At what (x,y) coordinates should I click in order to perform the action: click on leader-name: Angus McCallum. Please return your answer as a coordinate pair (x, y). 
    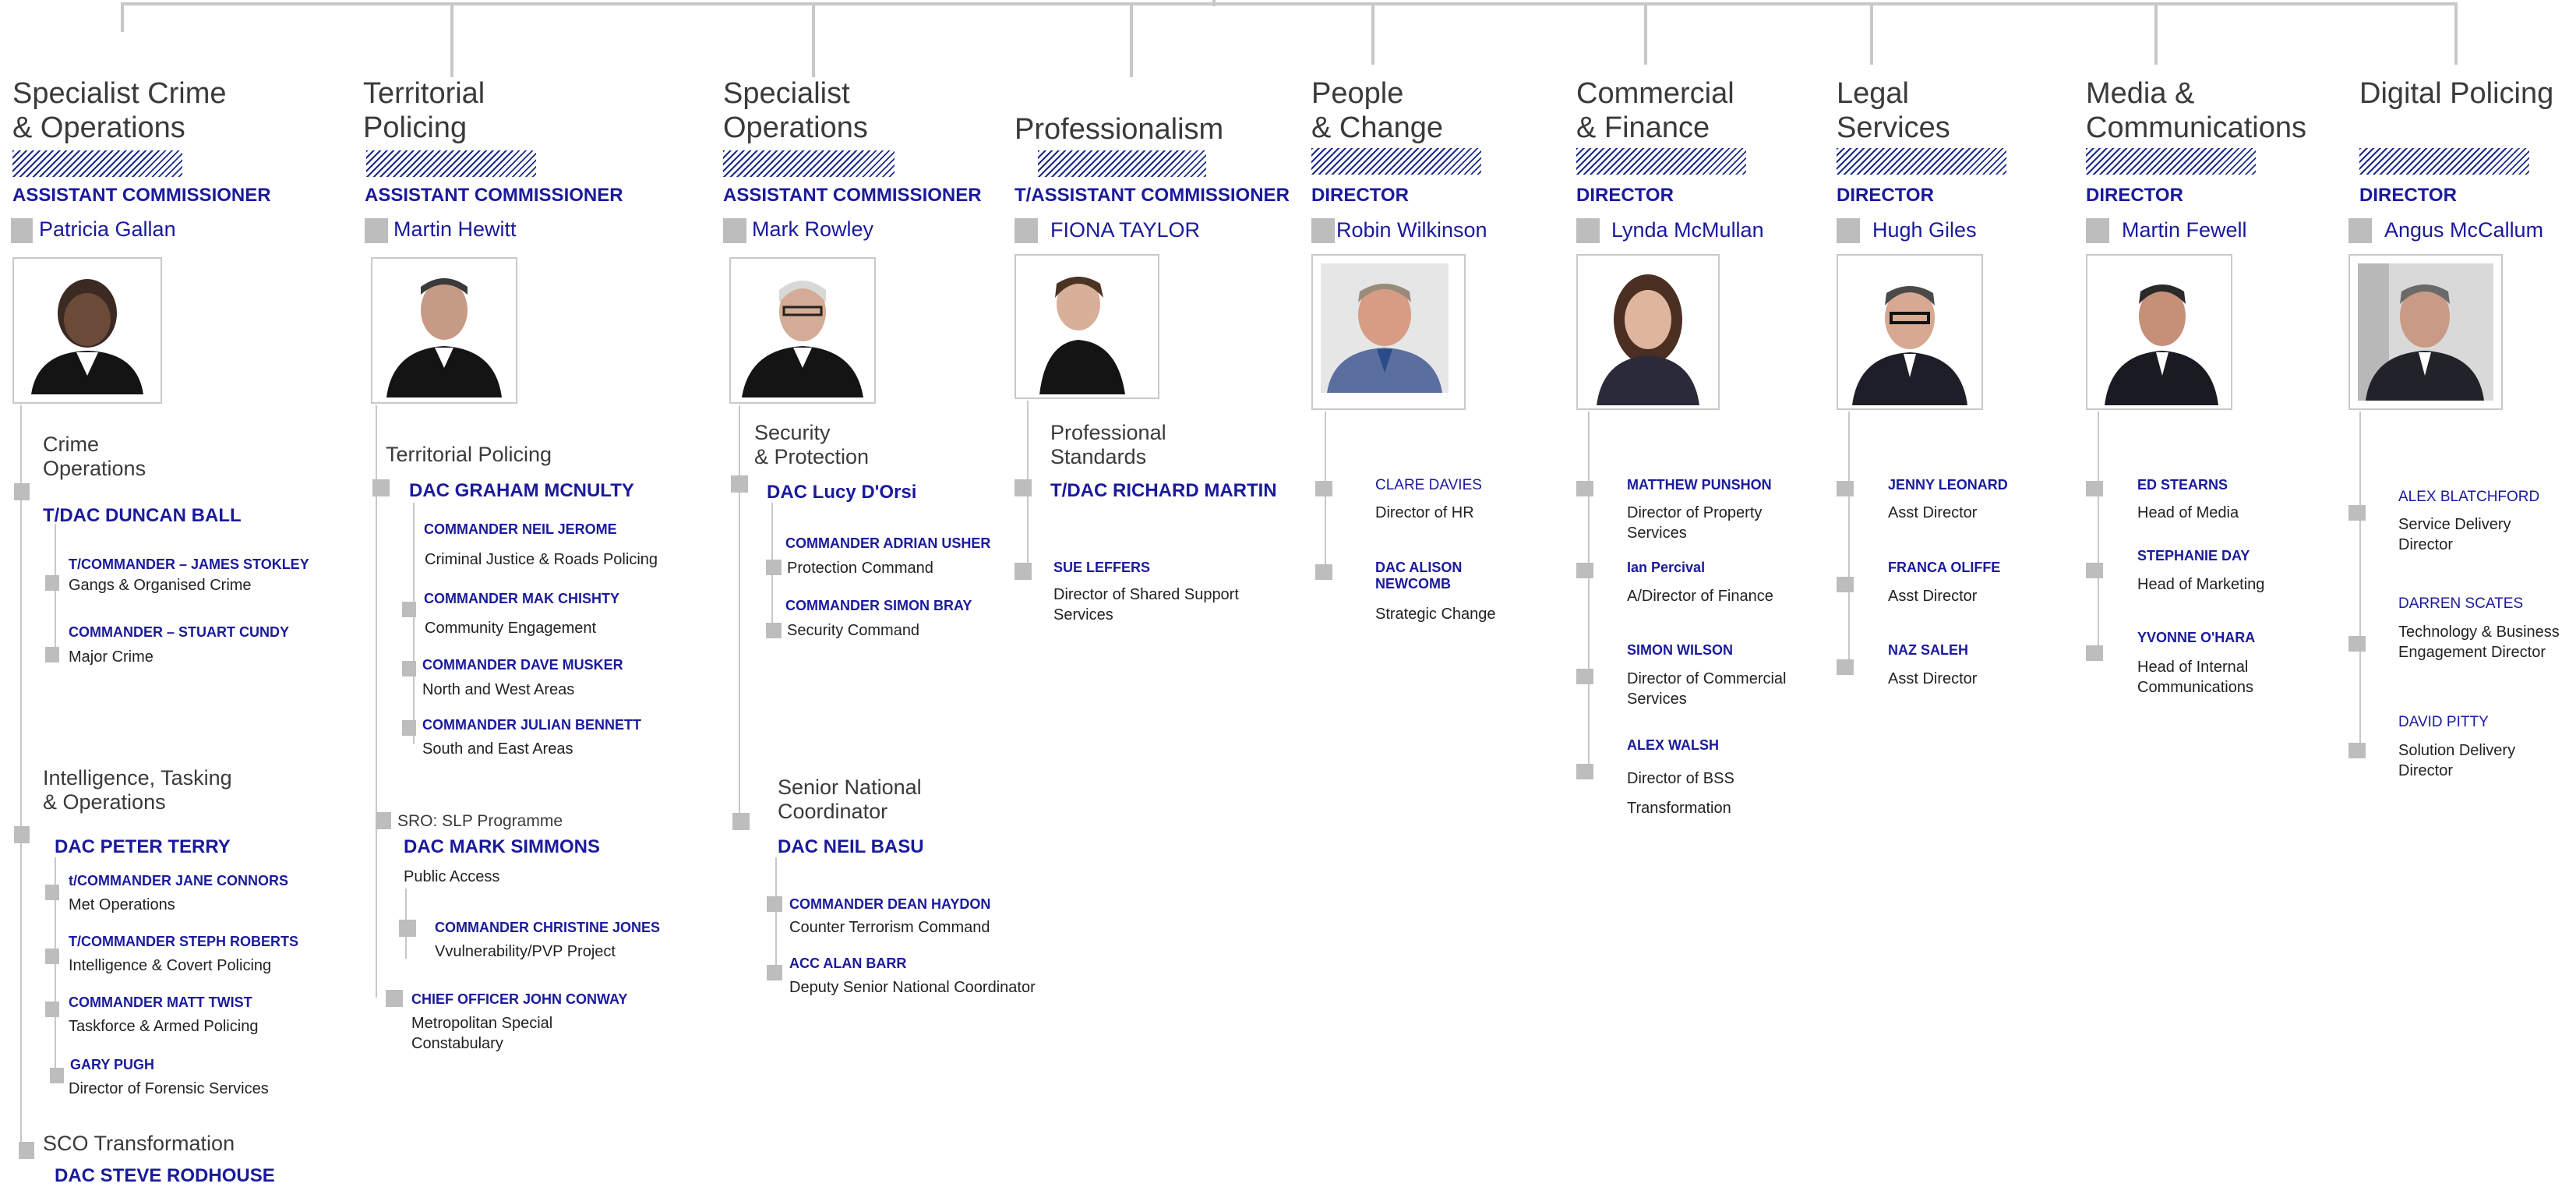
    Looking at the image, I should click on (2463, 230).